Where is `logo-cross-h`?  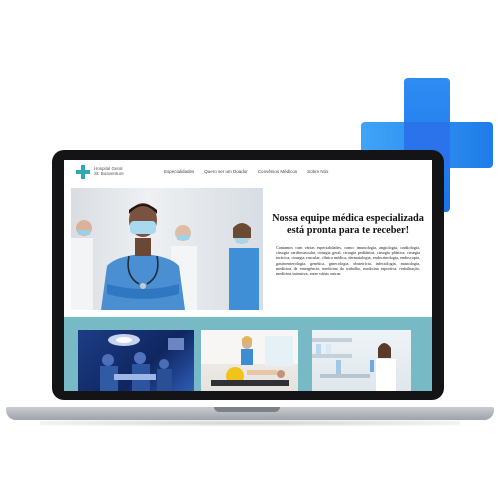 logo-cross-h is located at coordinates (83, 172).